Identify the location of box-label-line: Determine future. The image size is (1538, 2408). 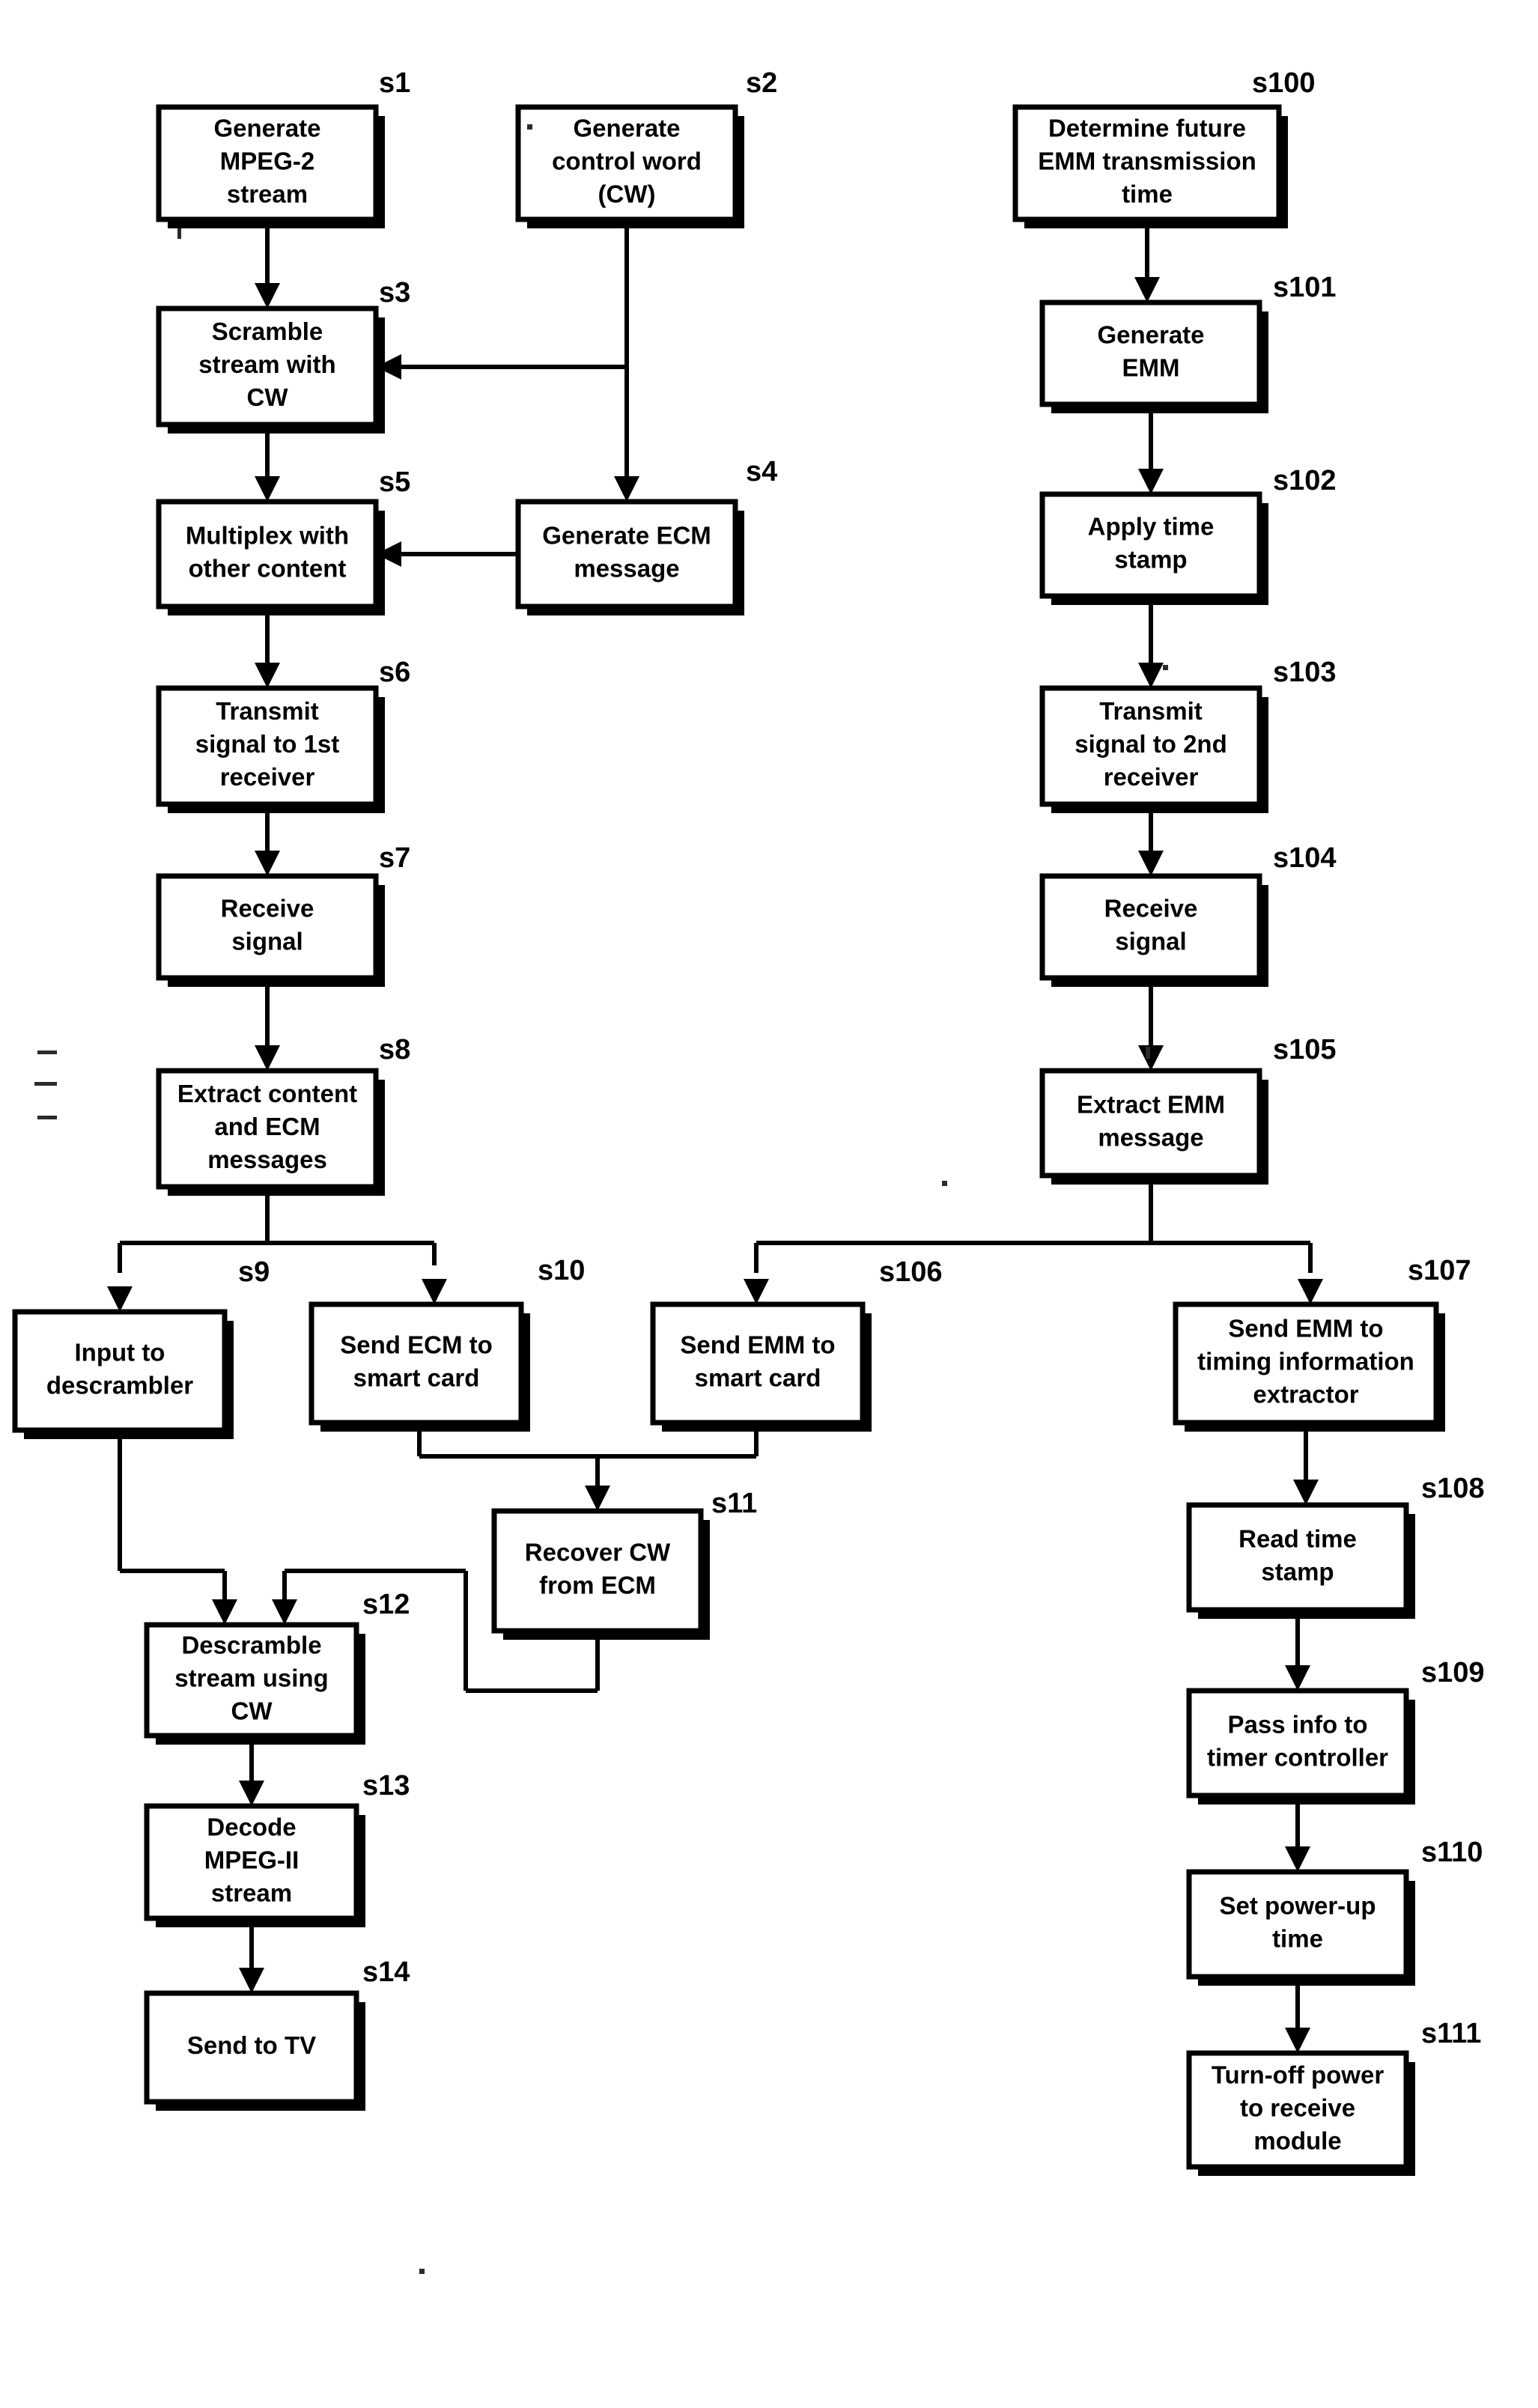
(1147, 128).